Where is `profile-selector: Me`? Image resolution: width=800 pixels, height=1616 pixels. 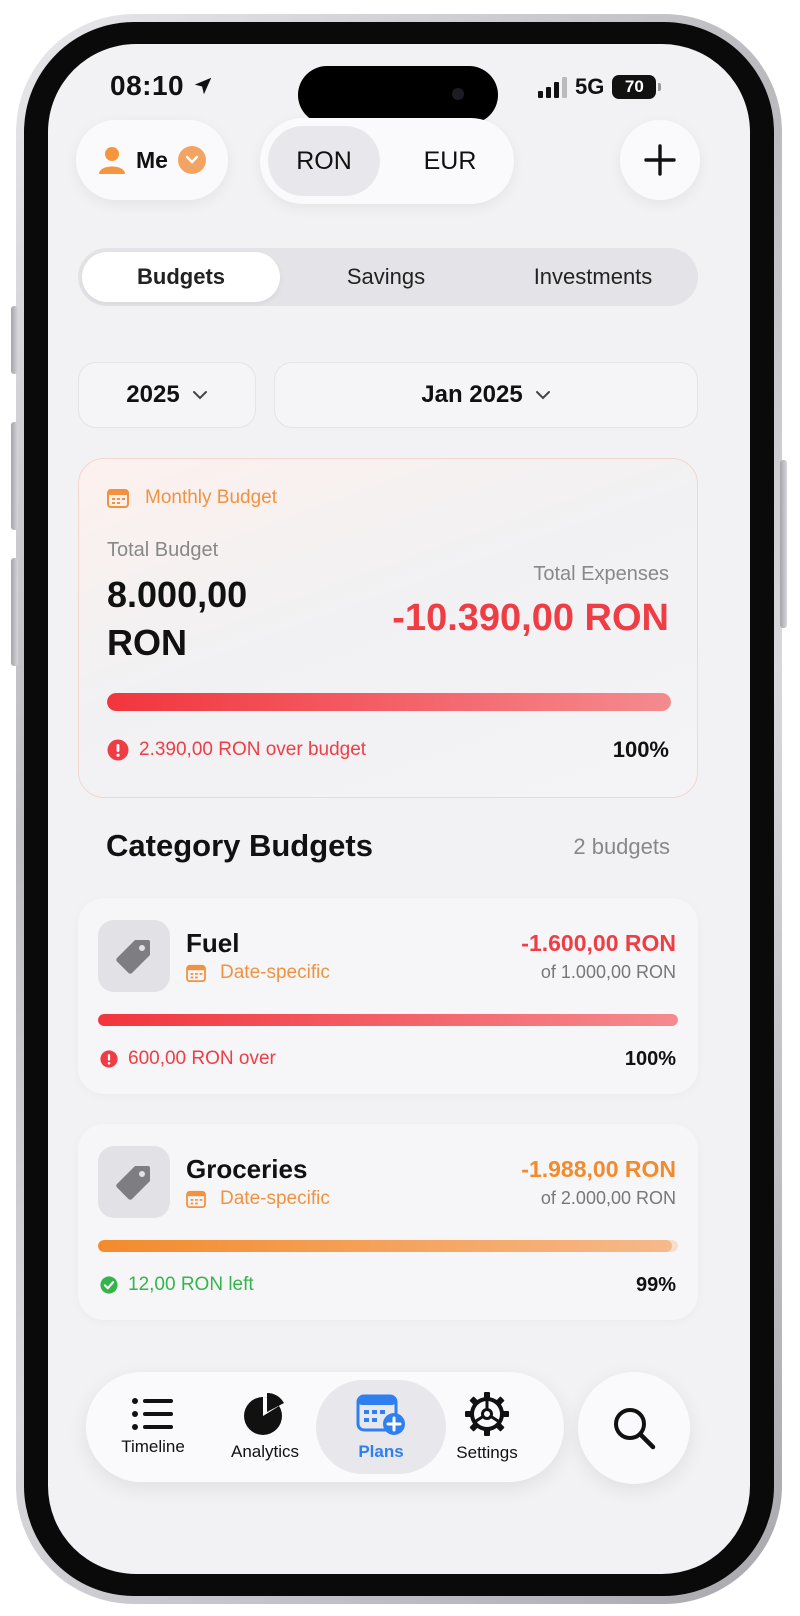
profile-selector: Me is located at coordinates (152, 160).